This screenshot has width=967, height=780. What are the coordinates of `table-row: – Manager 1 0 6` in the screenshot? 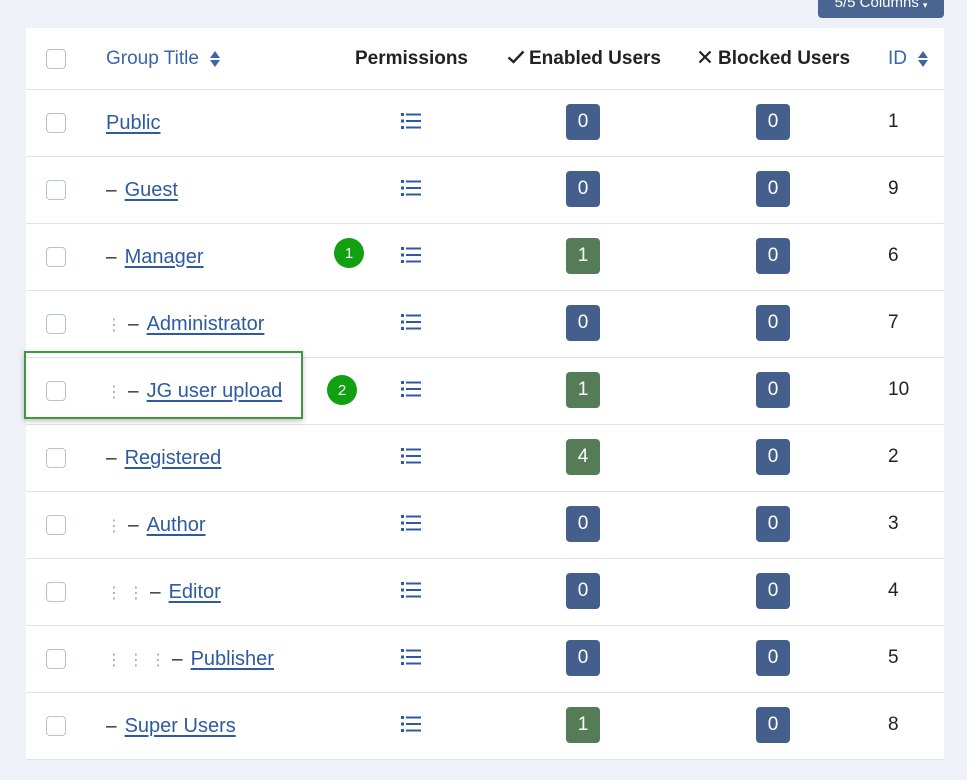 It's located at (485, 257).